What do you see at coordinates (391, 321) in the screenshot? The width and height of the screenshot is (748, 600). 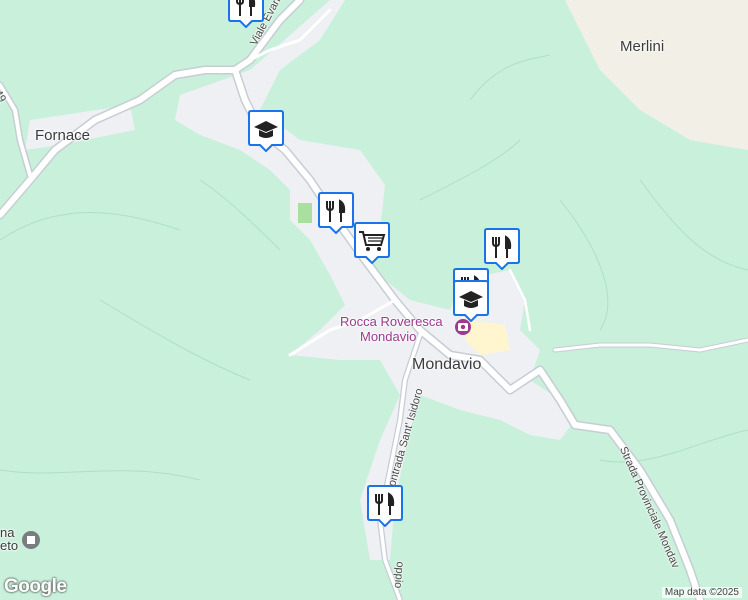 I see `poi-label-line1: Rocca Roveresca` at bounding box center [391, 321].